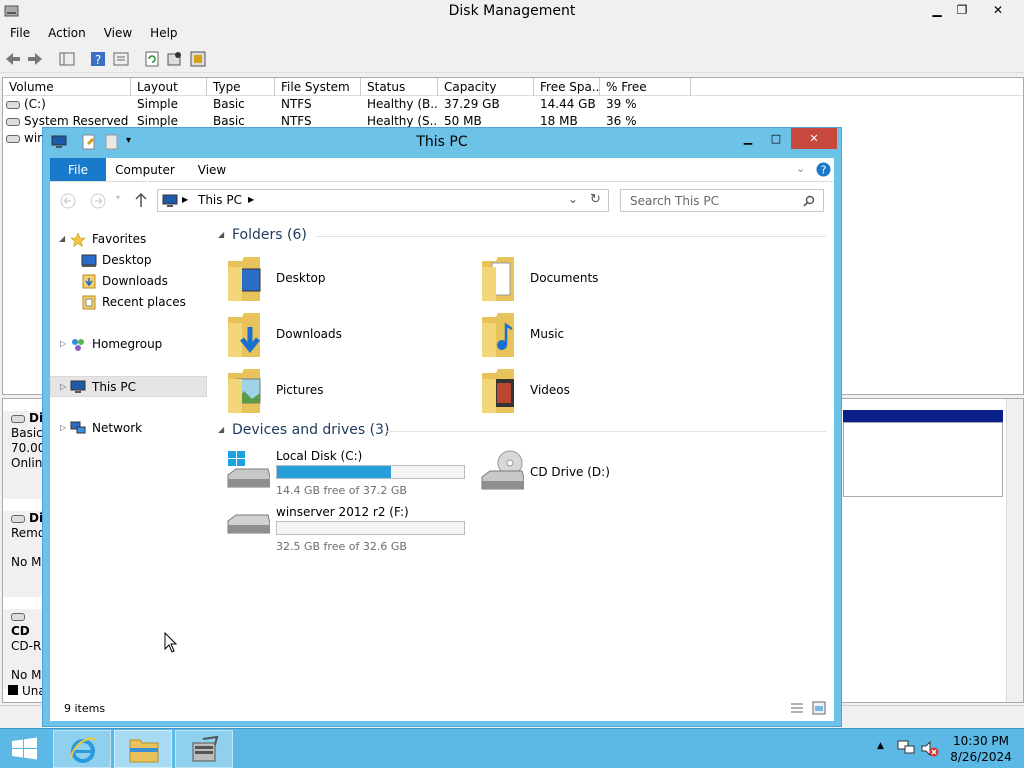 The height and width of the screenshot is (768, 1024). What do you see at coordinates (212, 169) in the screenshot?
I see `tab-view: View` at bounding box center [212, 169].